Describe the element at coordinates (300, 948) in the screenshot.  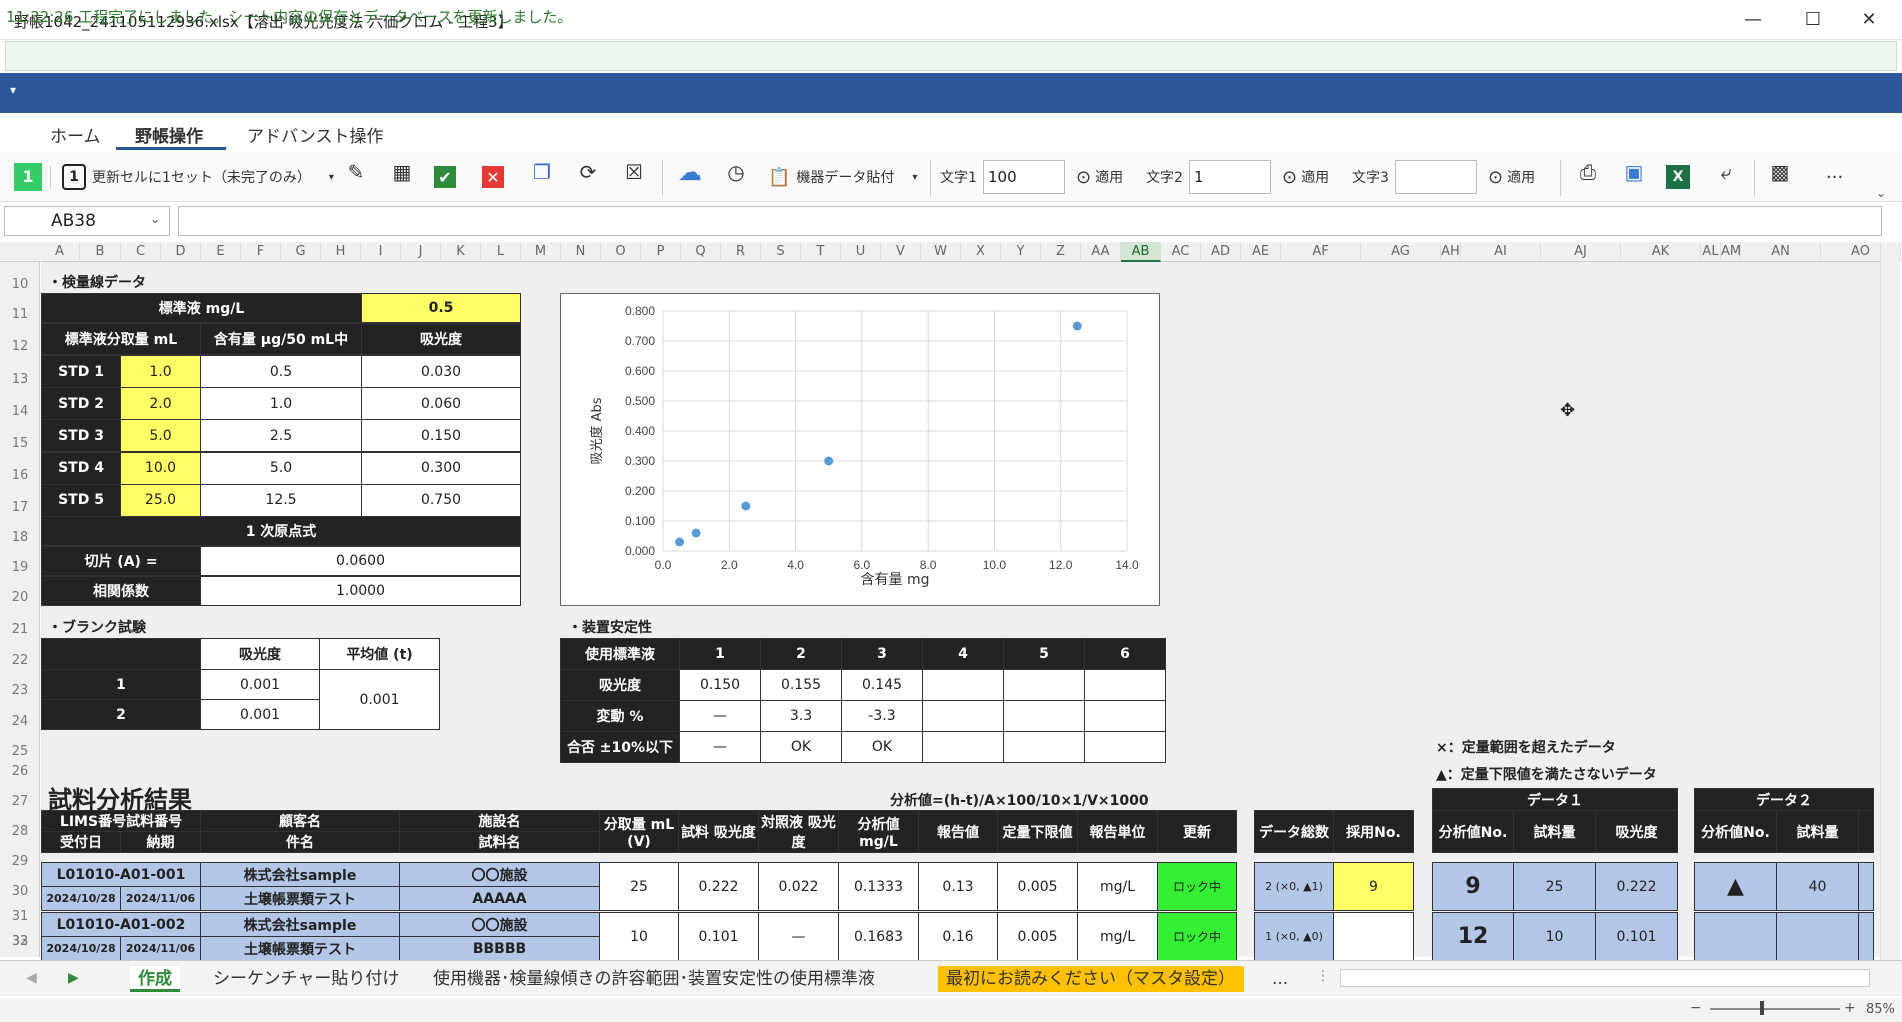
I see `row-case: 土壌帳票類テスト` at that location.